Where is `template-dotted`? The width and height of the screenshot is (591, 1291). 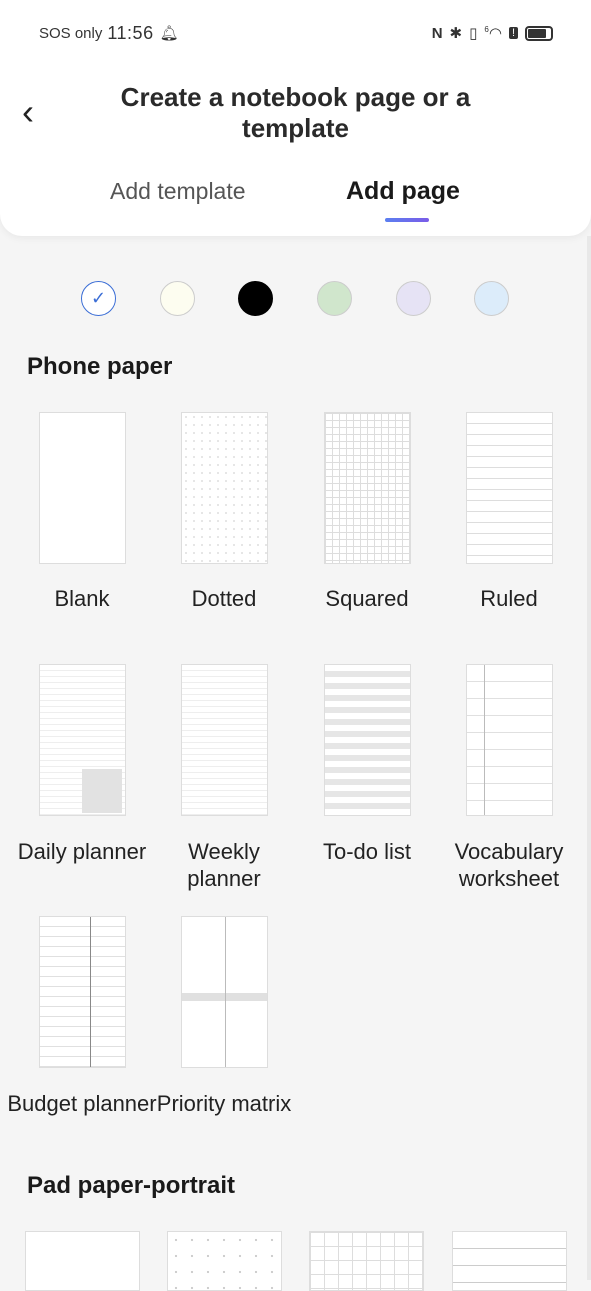
template-dotted is located at coordinates (224, 488).